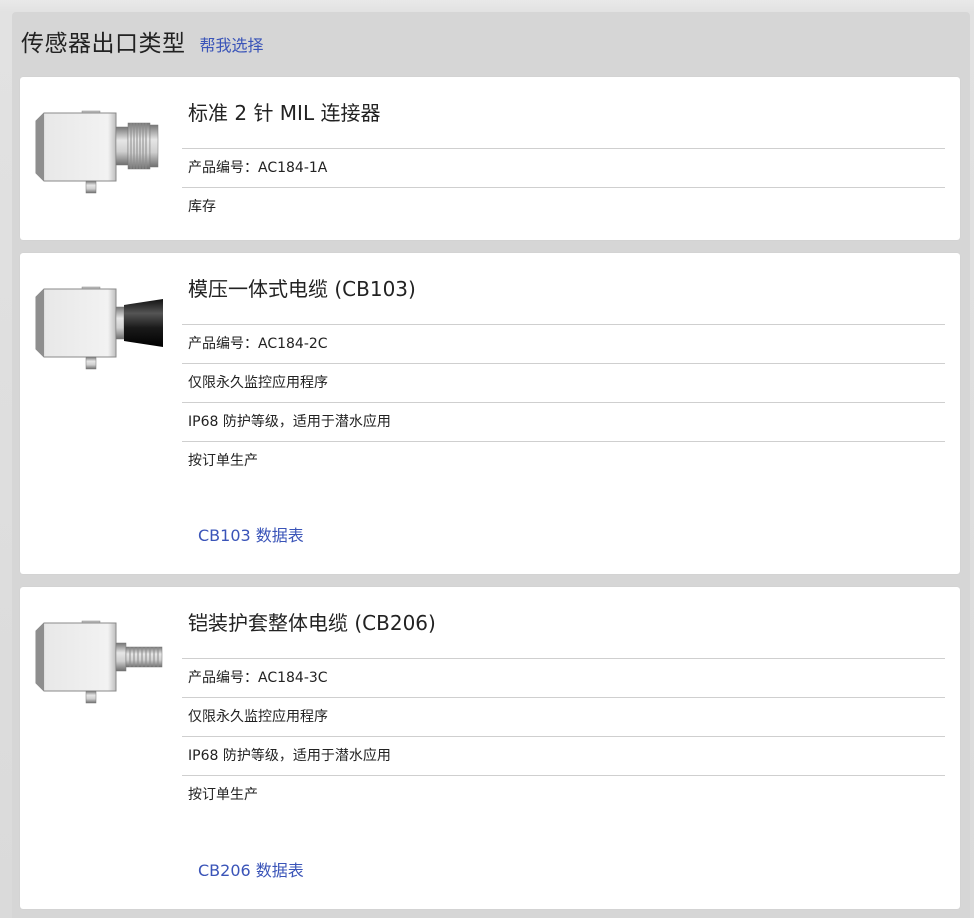 This screenshot has height=918, width=974. I want to click on product-details: 标准 2 针 MIL 连接器 产品编号：AC184-1A 库存, so click(563, 152).